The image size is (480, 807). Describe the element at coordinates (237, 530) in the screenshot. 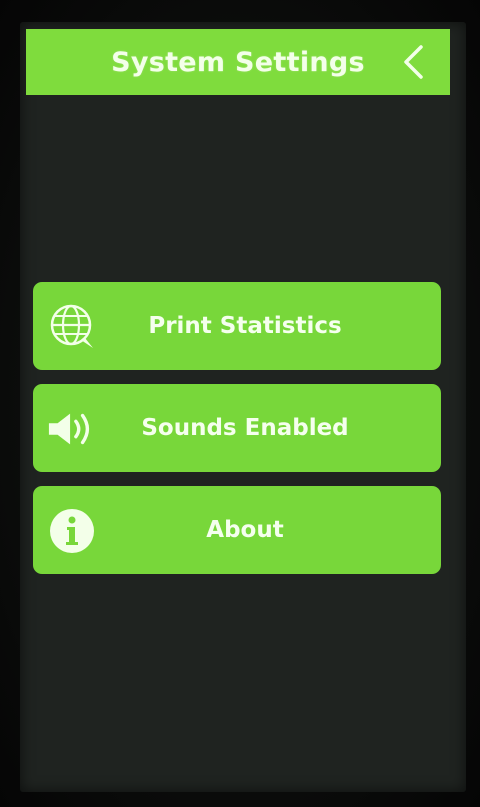

I see `about-button: About` at that location.